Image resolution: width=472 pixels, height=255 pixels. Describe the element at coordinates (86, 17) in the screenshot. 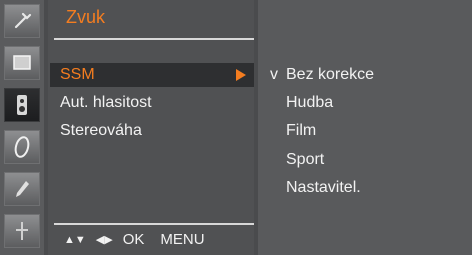

I see `menu-title: Zvuk` at that location.